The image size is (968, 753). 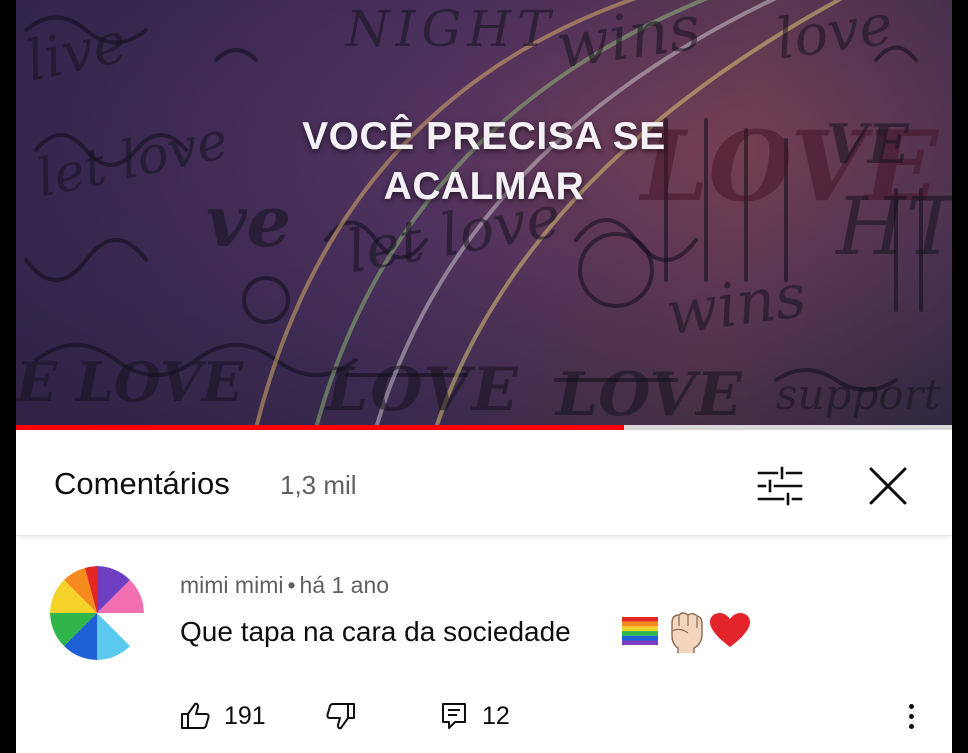 I want to click on sort-filter-icon, so click(x=780, y=486).